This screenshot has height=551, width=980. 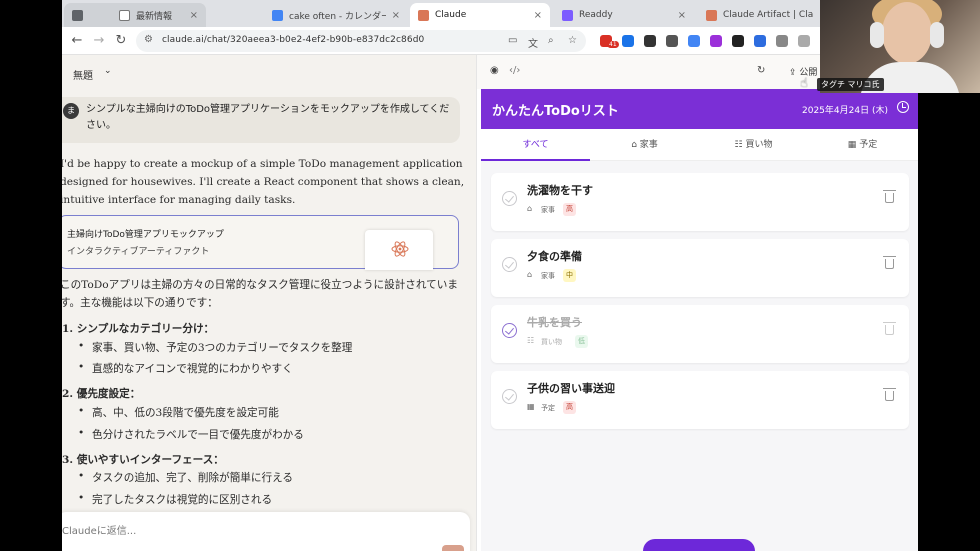 I want to click on bookmark-star-icon: ☆, so click(x=572, y=40).